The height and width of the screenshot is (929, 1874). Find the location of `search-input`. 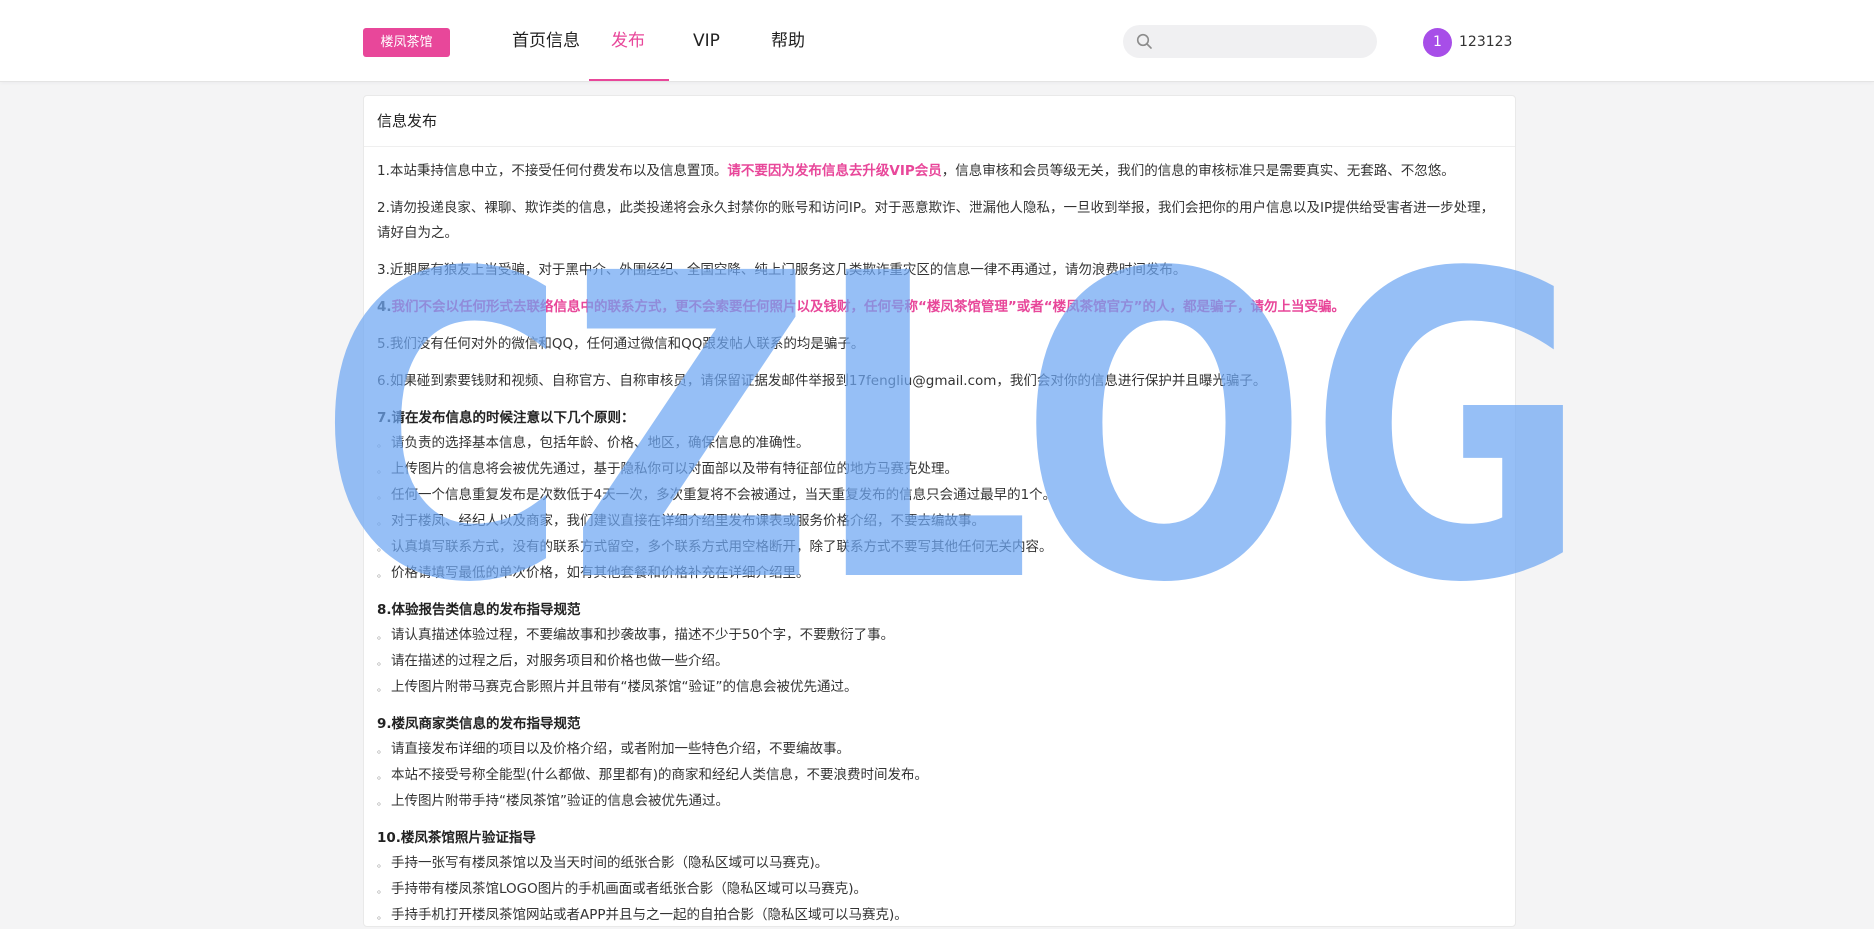

search-input is located at coordinates (1265, 42).